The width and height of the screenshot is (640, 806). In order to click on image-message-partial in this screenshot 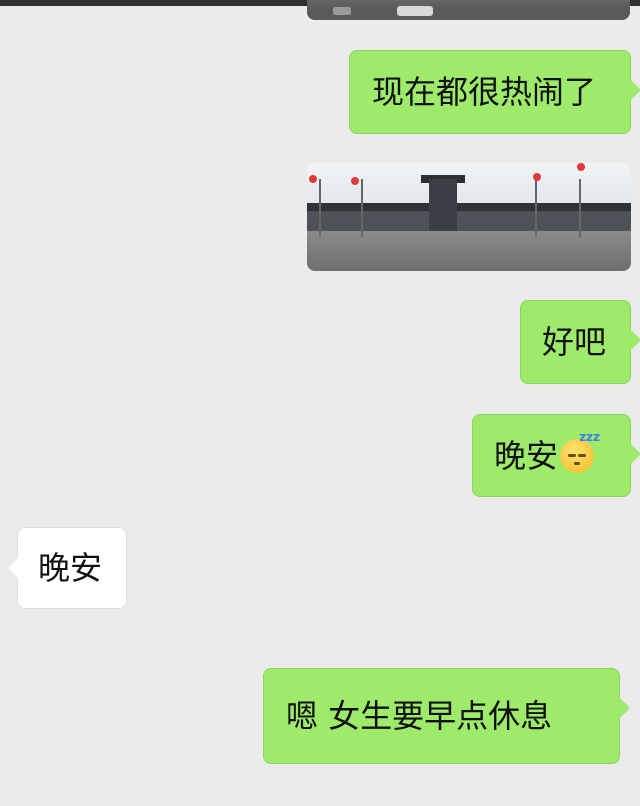, I will do `click(468, 10)`.